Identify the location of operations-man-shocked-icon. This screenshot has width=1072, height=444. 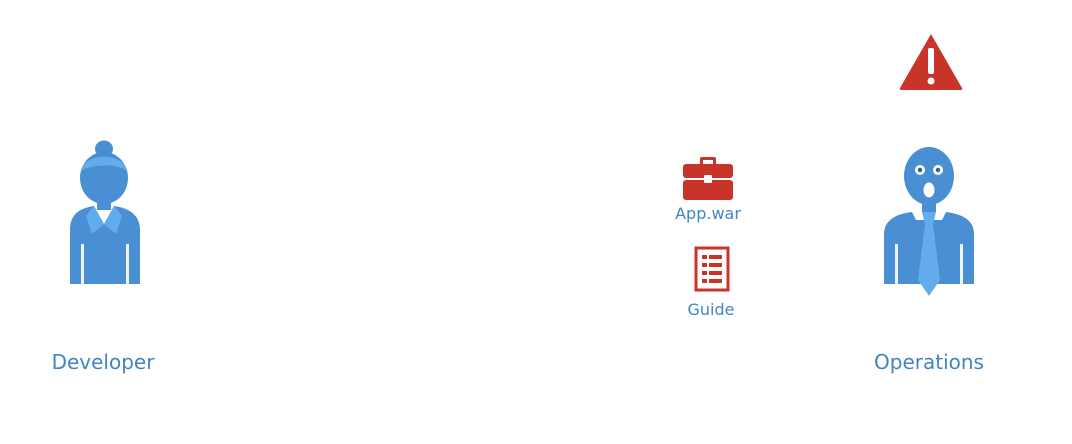
(930, 223).